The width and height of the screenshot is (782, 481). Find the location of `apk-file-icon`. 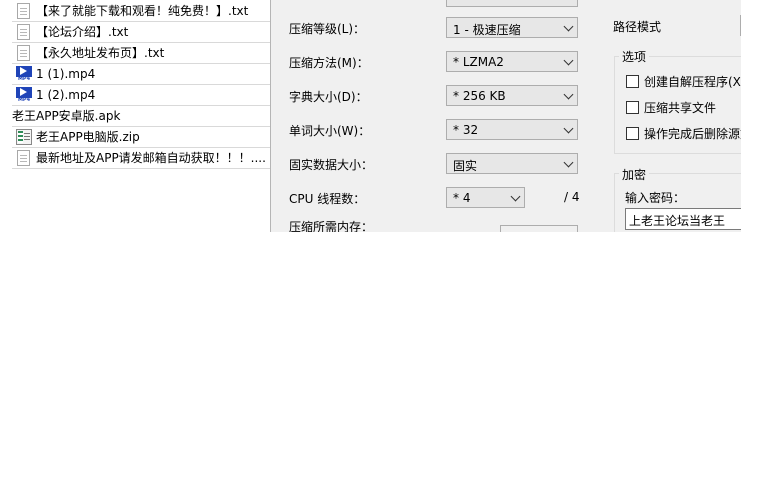

apk-file-icon is located at coordinates (24, 116).